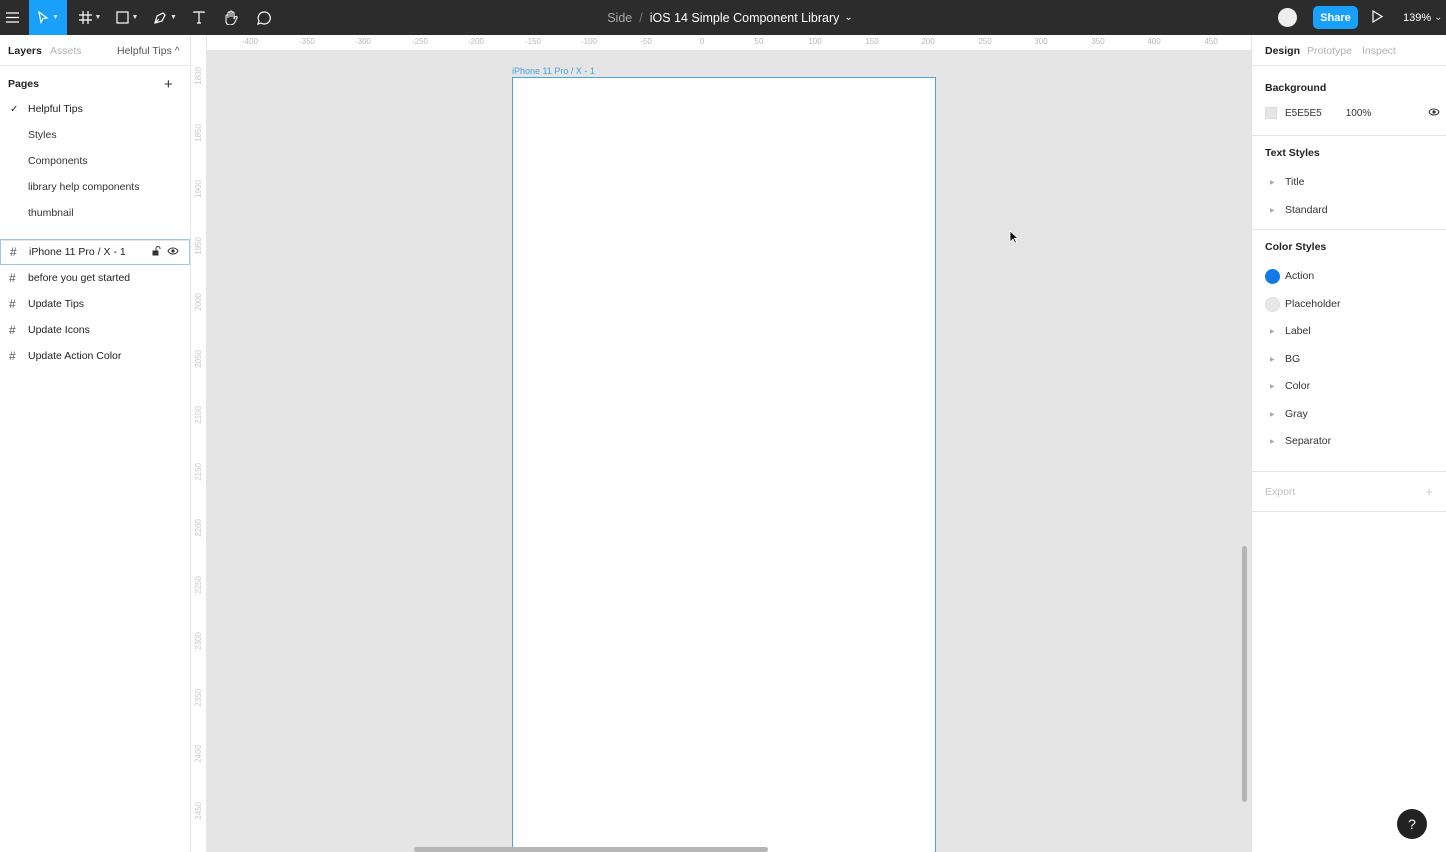 Image resolution: width=1446 pixels, height=852 pixels. I want to click on background-hex-input: E5E5E5, so click(1303, 113).